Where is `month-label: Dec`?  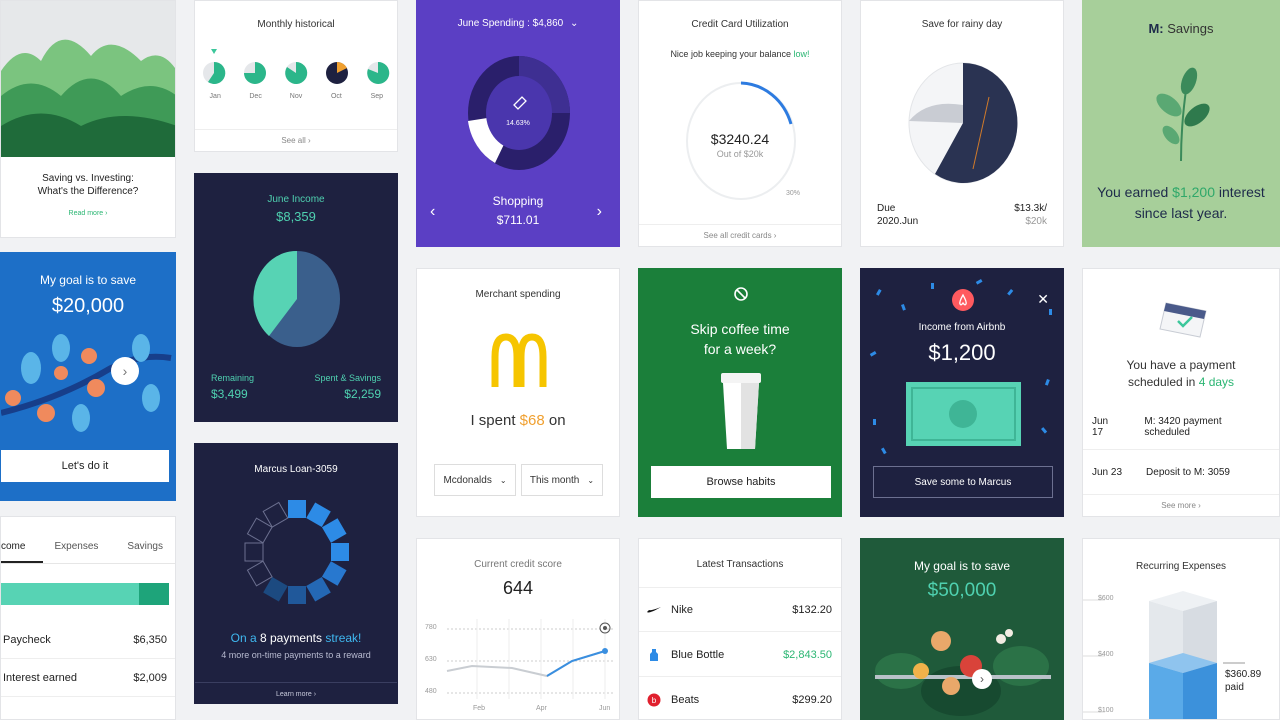
month-label: Dec is located at coordinates (255, 96).